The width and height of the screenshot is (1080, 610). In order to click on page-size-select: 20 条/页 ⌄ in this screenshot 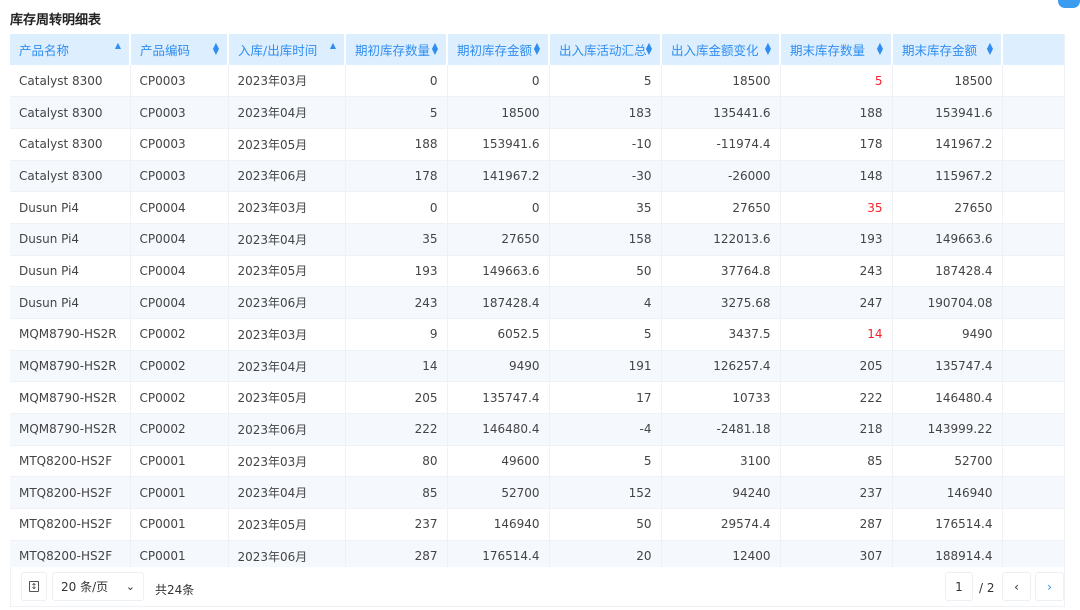, I will do `click(98, 586)`.